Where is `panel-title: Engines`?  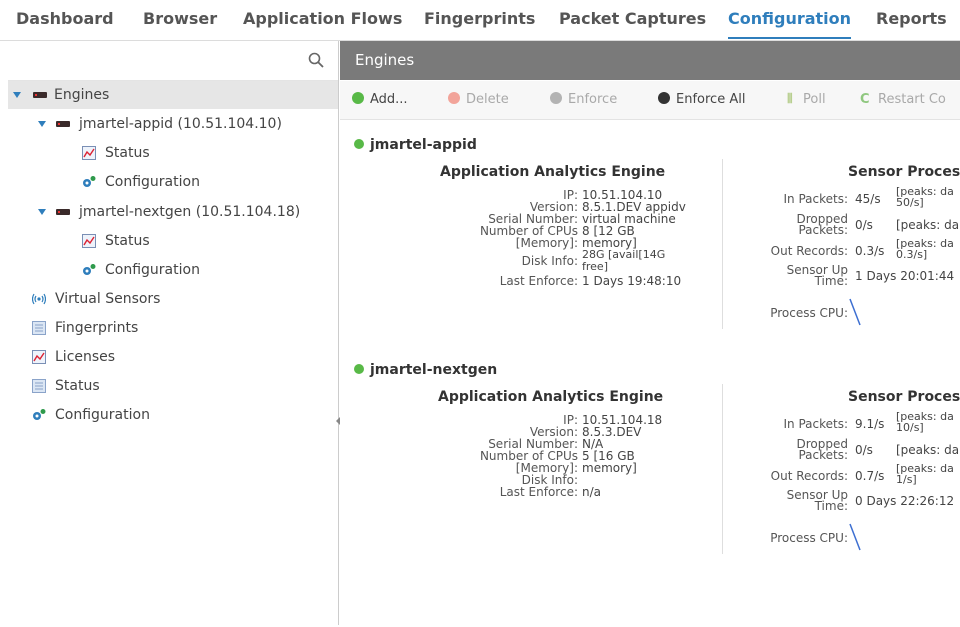
panel-title: Engines is located at coordinates (385, 60).